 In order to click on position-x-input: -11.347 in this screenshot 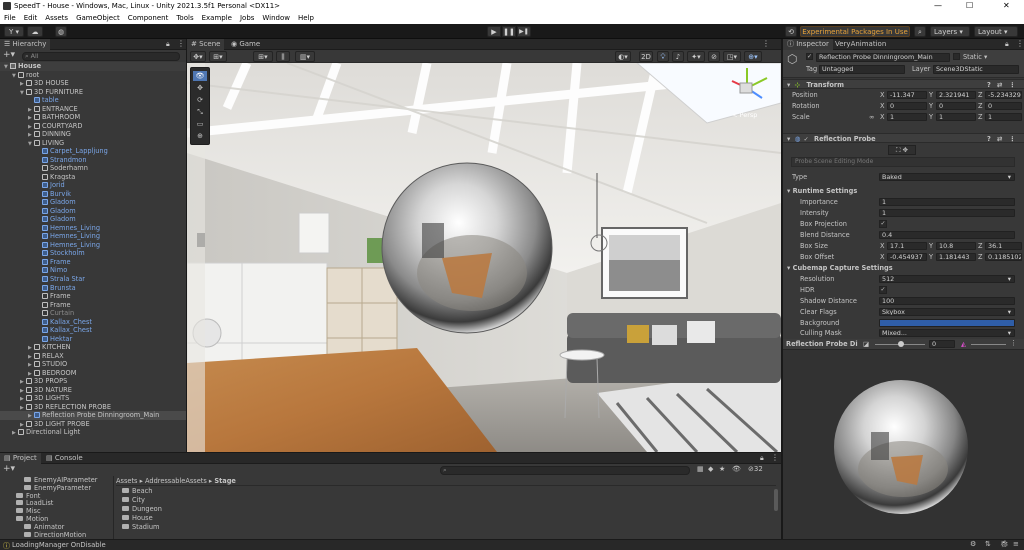, I will do `click(907, 95)`.